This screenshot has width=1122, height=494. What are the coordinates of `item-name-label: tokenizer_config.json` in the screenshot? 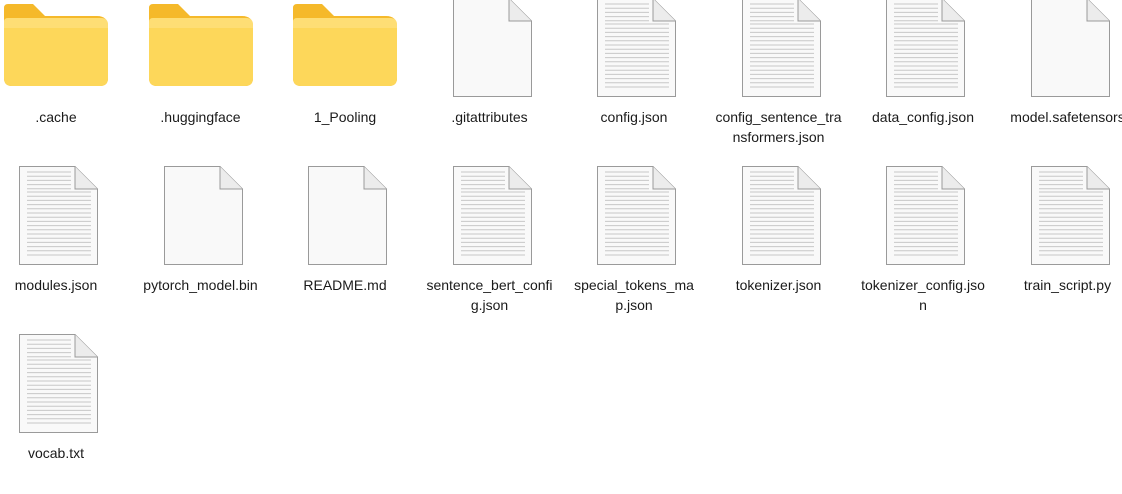 It's located at (923, 295).